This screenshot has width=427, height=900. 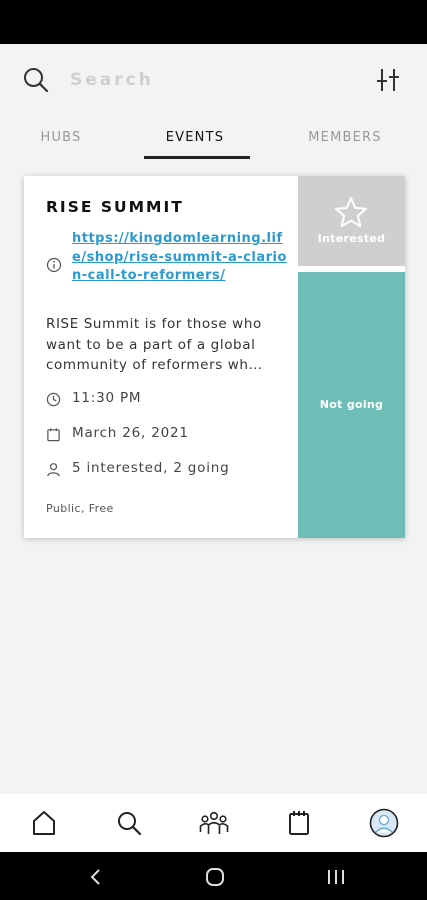 What do you see at coordinates (80, 508) in the screenshot?
I see `event-visibility: Public, Free` at bounding box center [80, 508].